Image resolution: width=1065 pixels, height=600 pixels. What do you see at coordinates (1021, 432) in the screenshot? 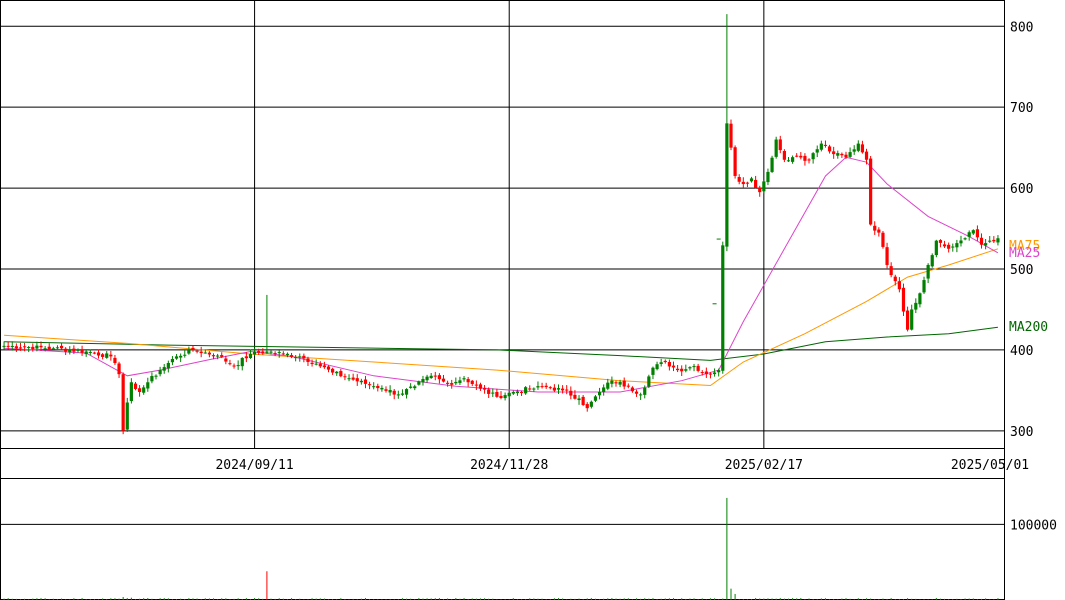
I see `price-tick-label: 300` at bounding box center [1021, 432].